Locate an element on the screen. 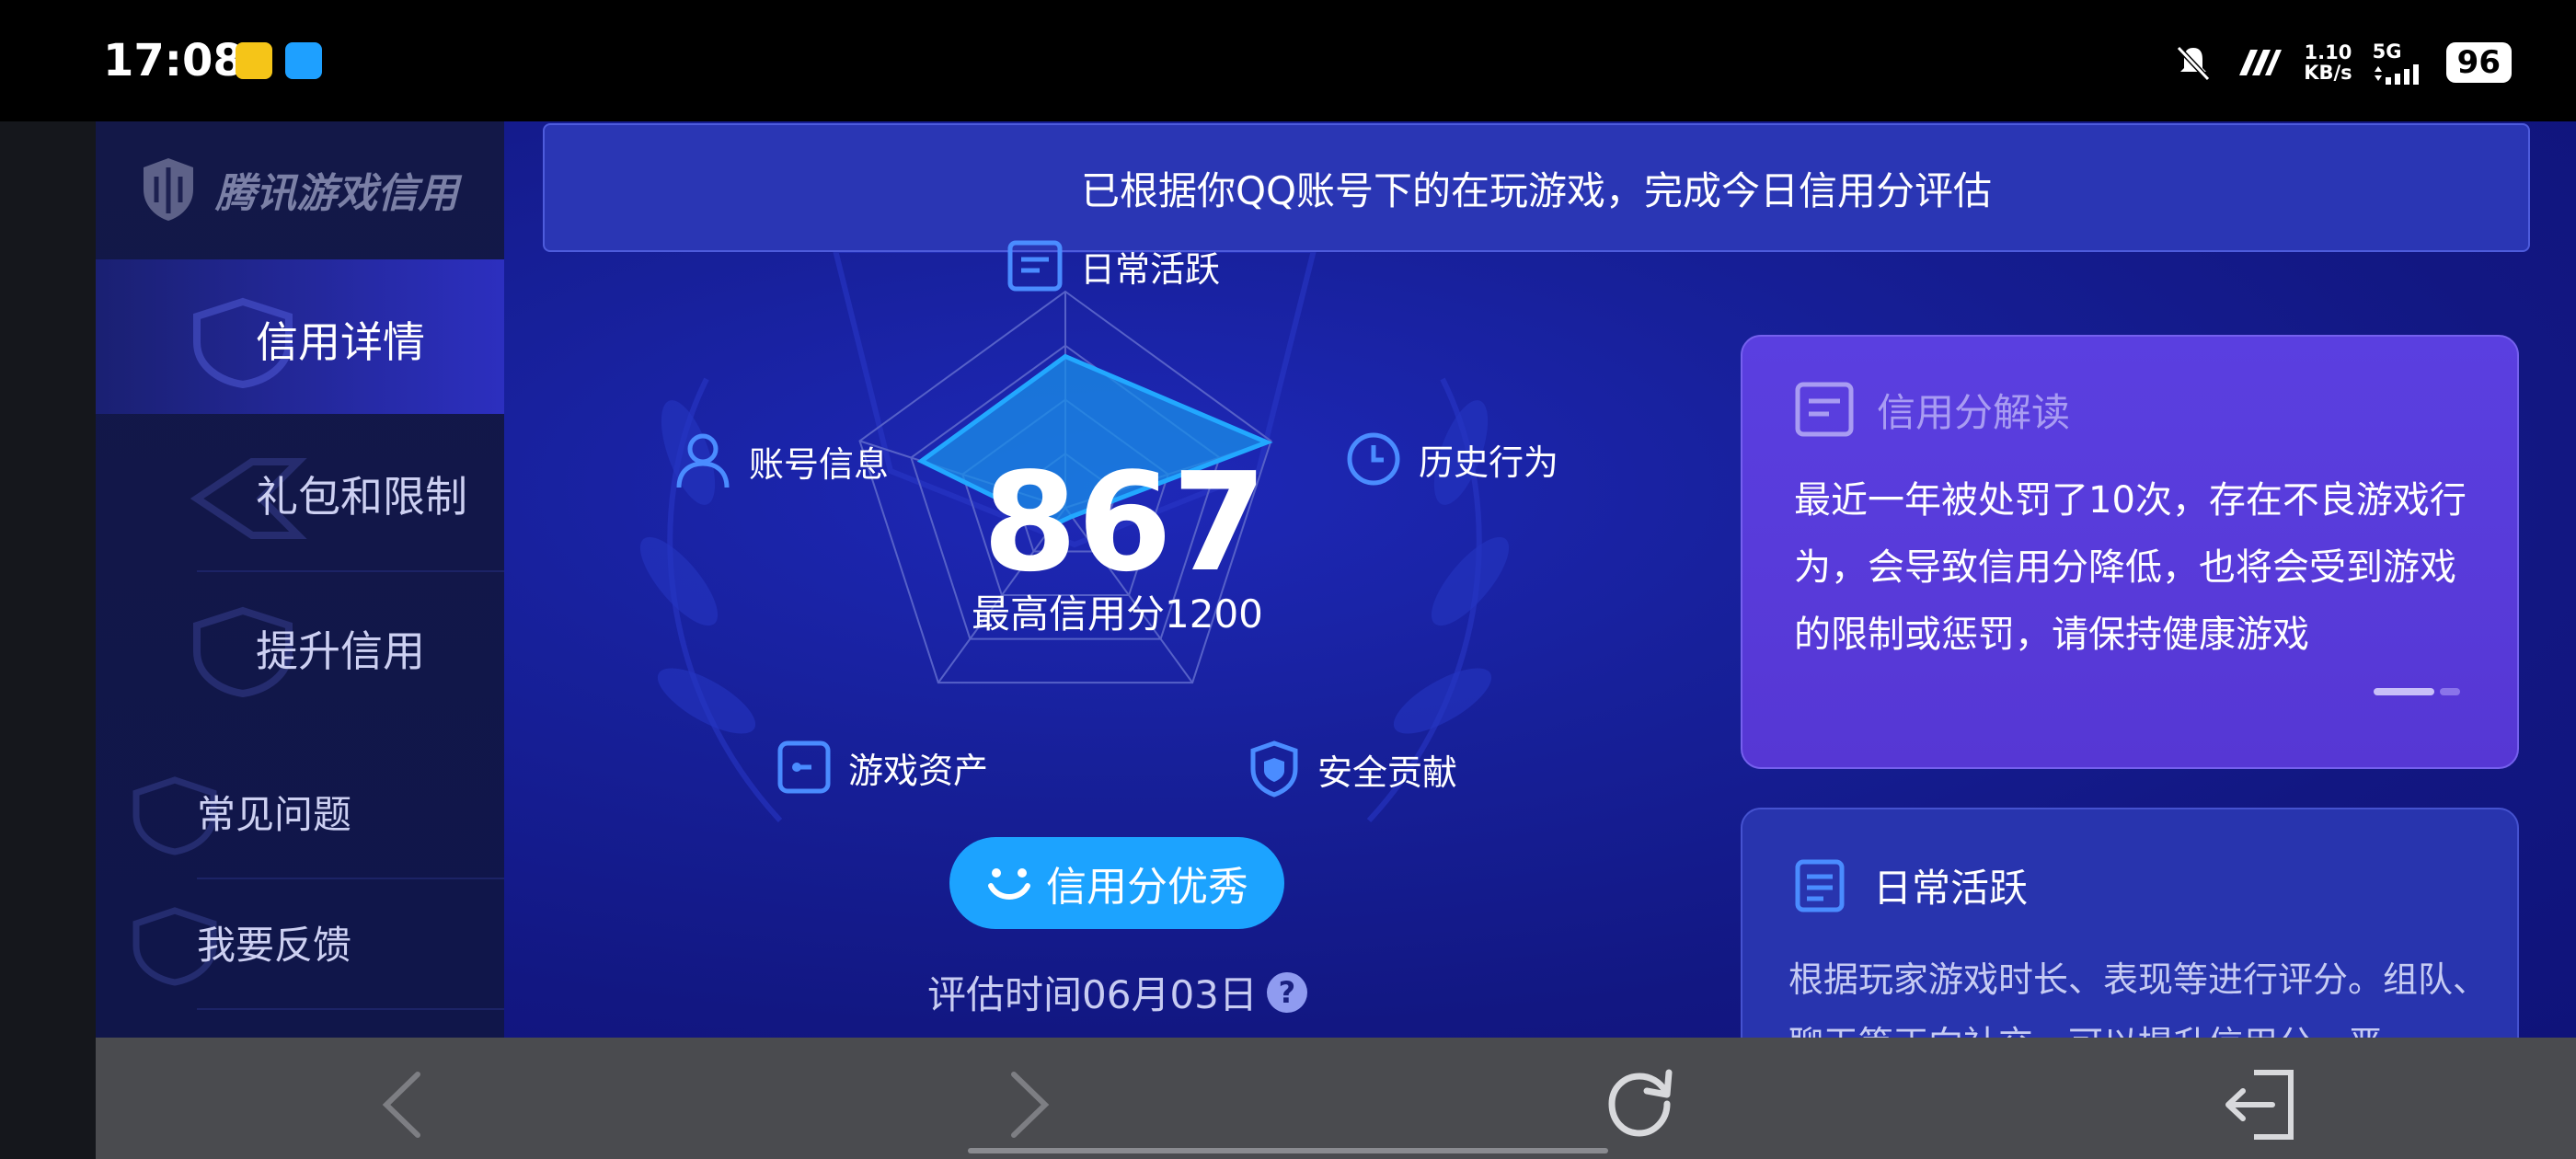 The width and height of the screenshot is (2576, 1159). radar-label-text: 游戏资产 is located at coordinates (918, 770).